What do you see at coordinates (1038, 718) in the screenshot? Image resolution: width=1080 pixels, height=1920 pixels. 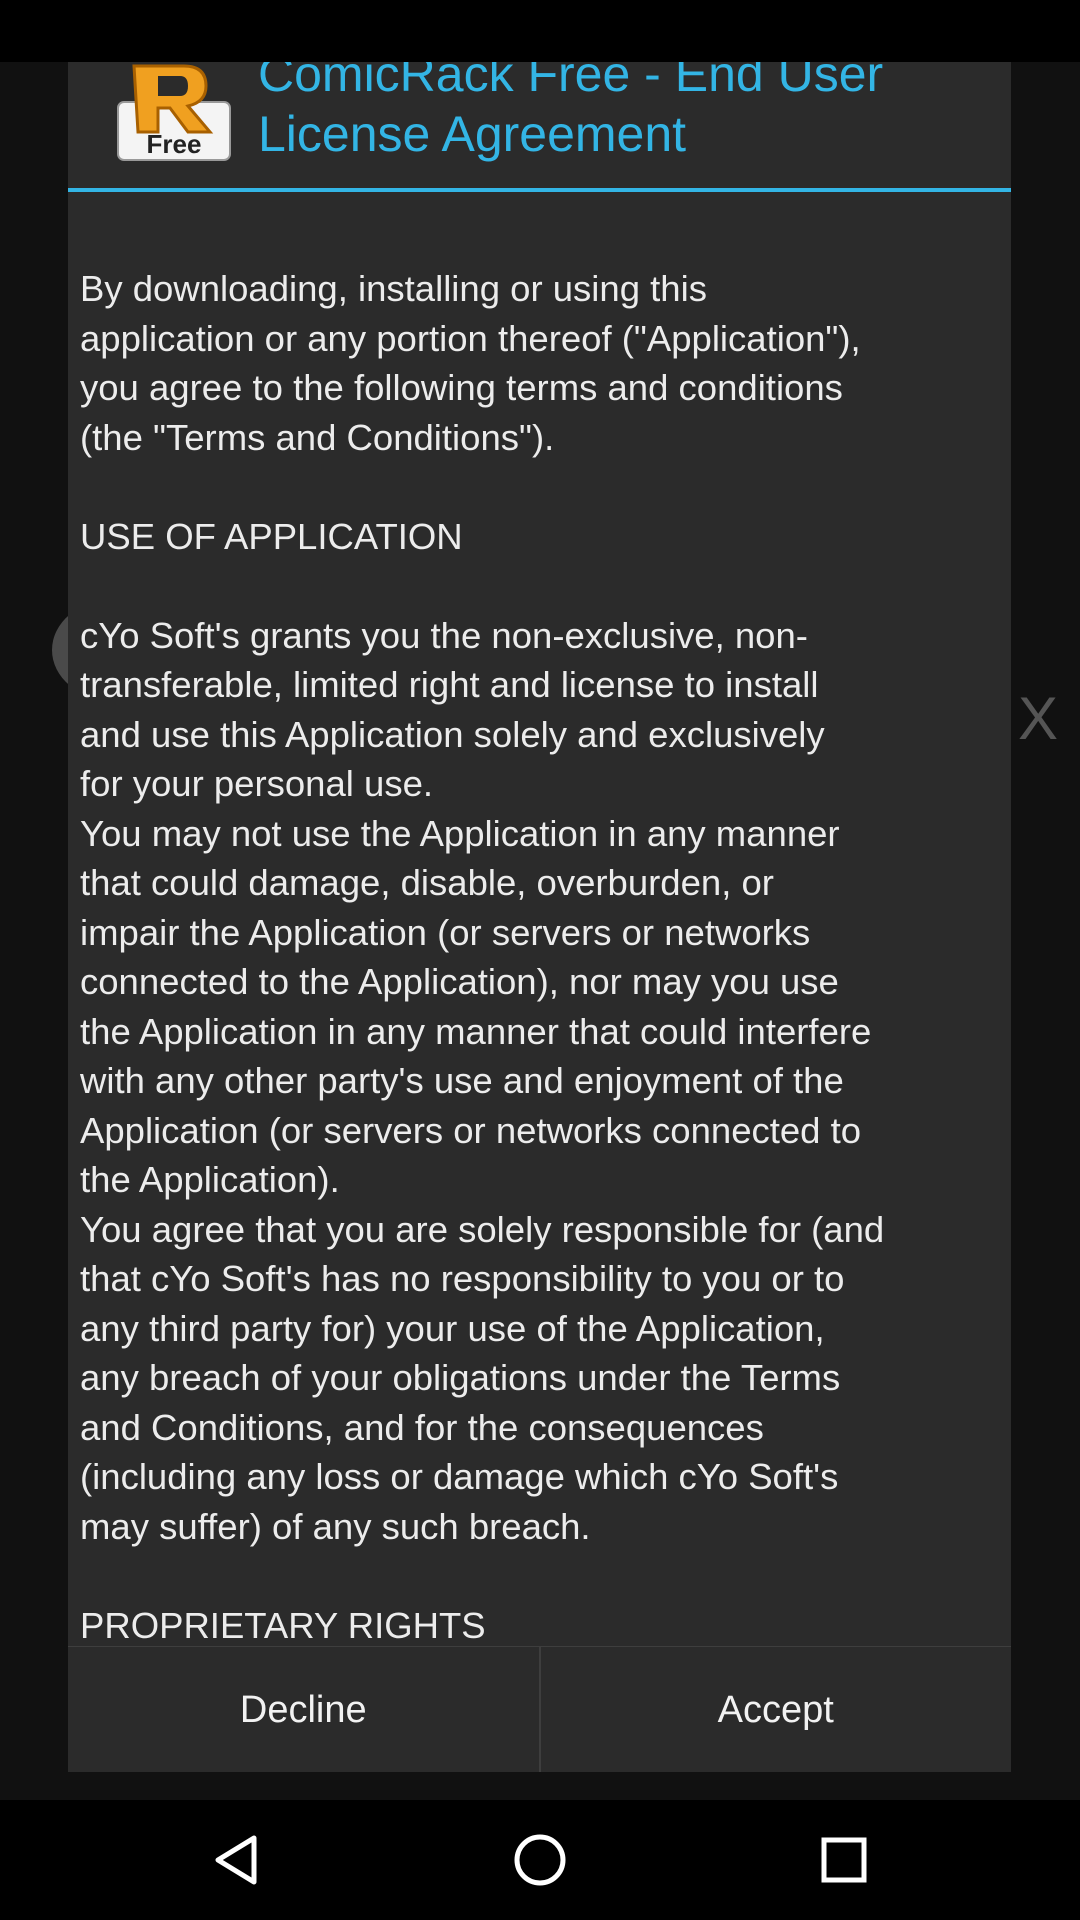 I see `background-app-mark: X` at bounding box center [1038, 718].